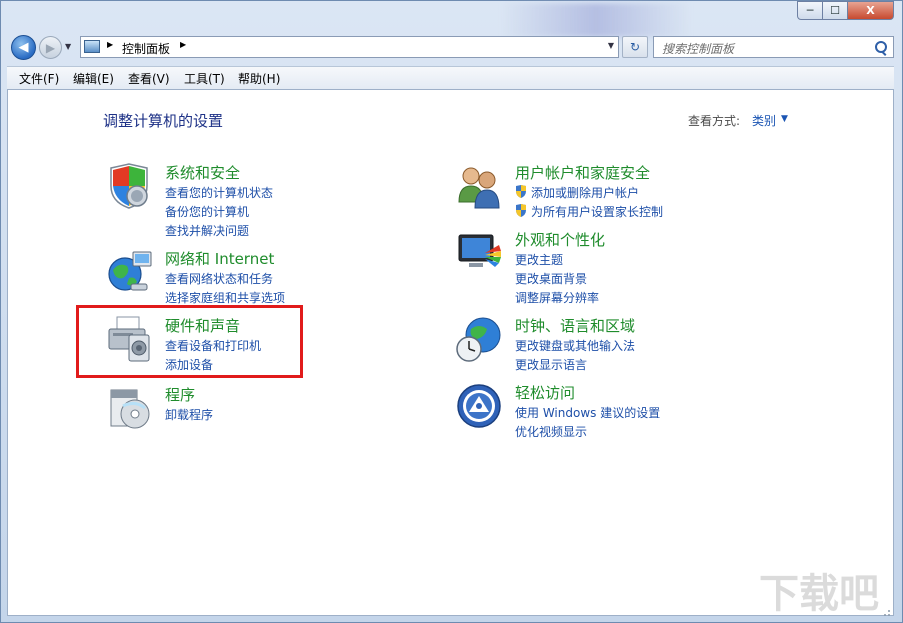 This screenshot has height=623, width=903. Describe the element at coordinates (207, 211) in the screenshot. I see `link-backup-computer: 备份您的计算机` at that location.